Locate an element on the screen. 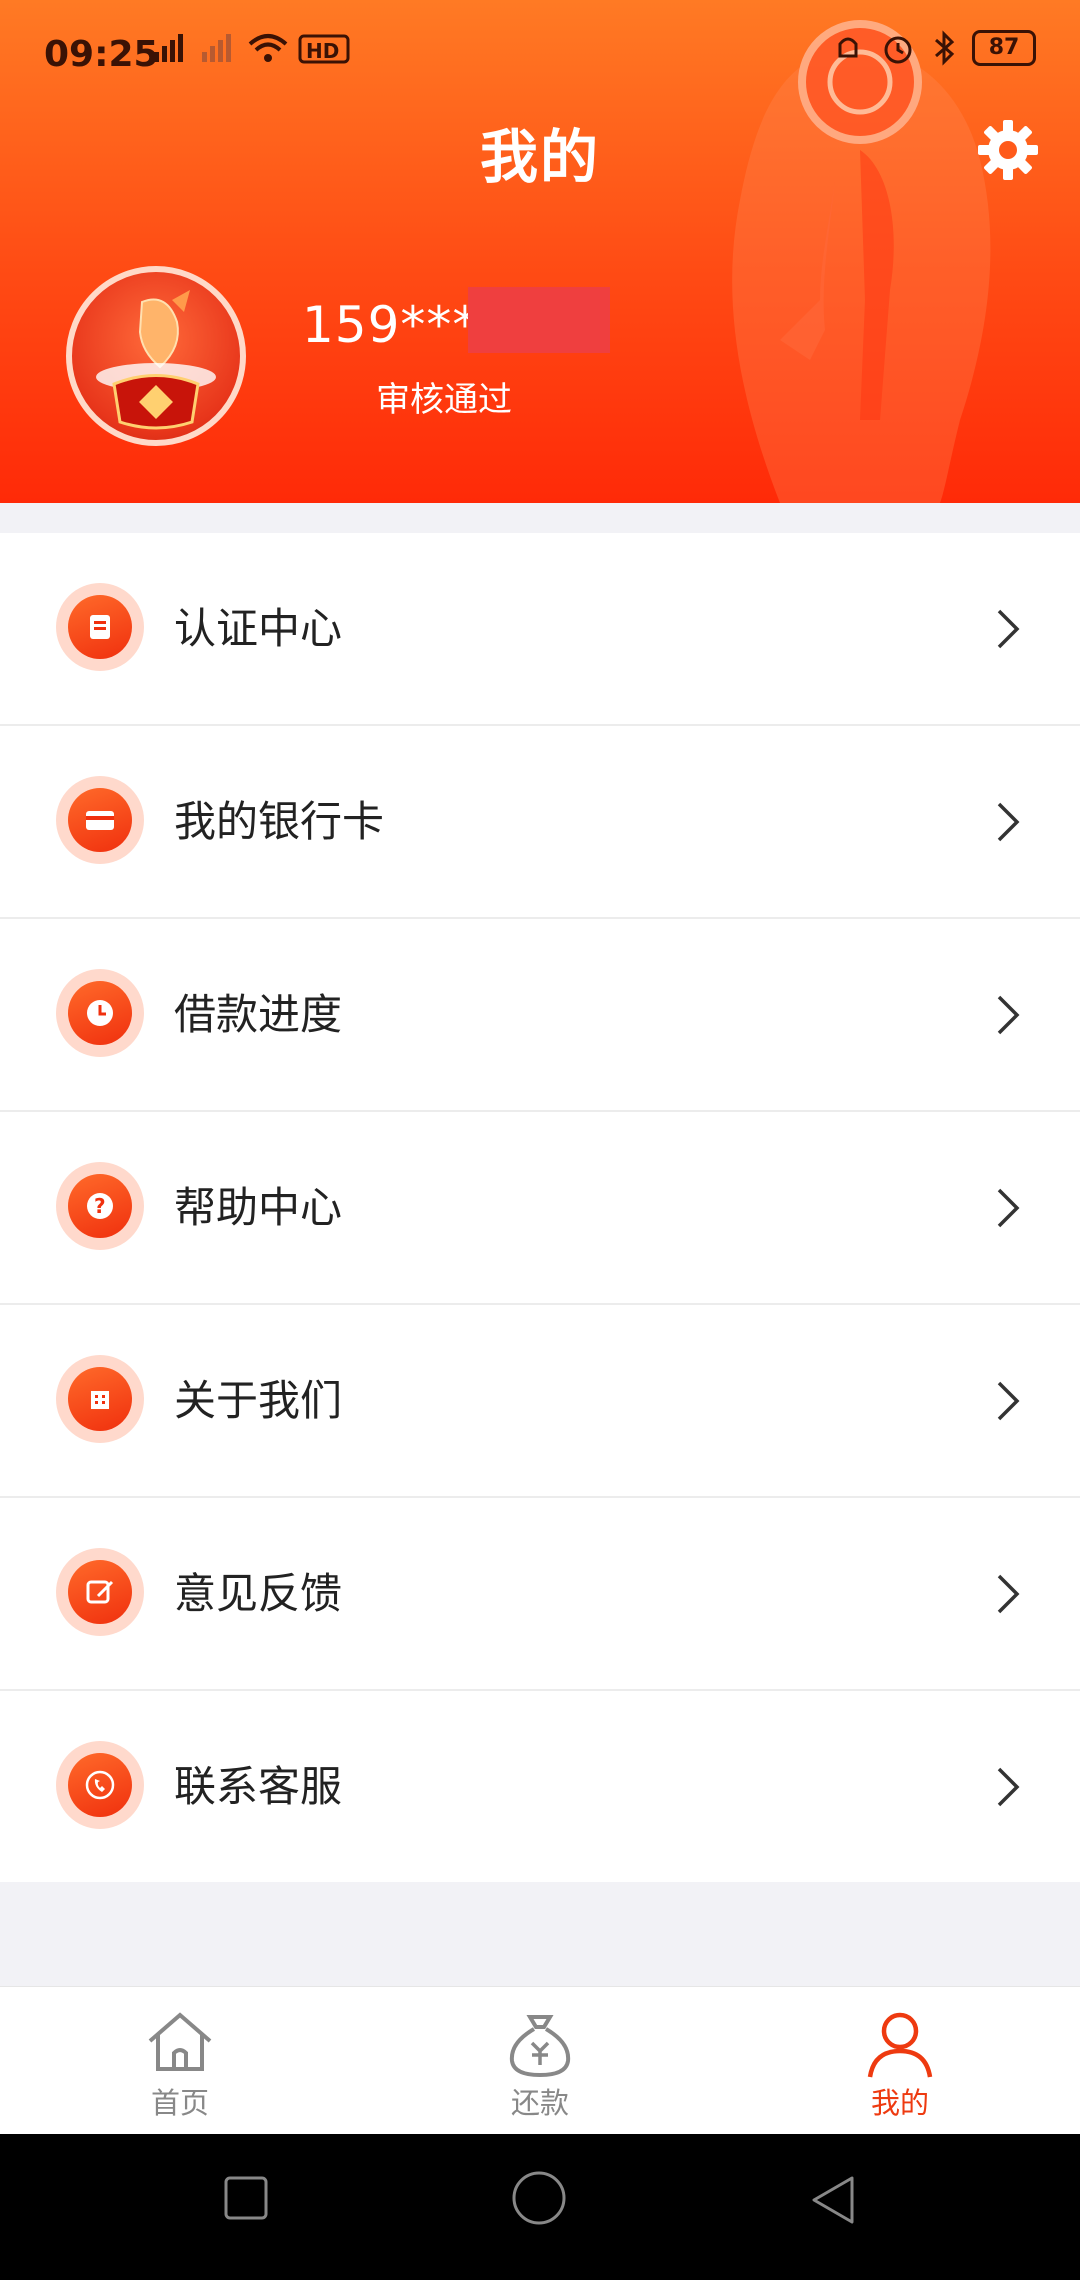 Image resolution: width=1080 pixels, height=2280 pixels. verify-status: 审核通过 is located at coordinates (444, 400).